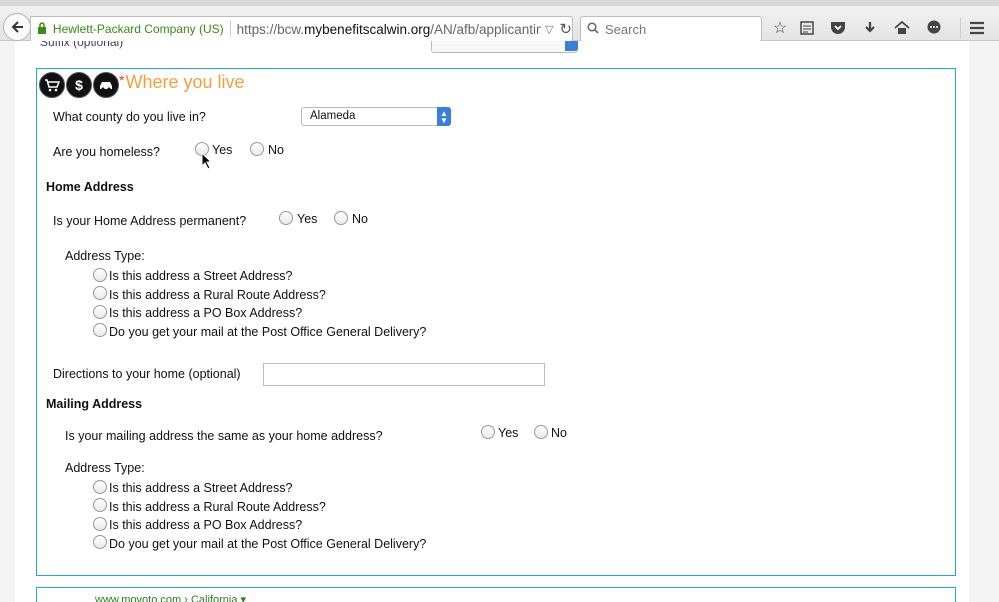 The height and width of the screenshot is (602, 999). Describe the element at coordinates (960, 28) in the screenshot. I see `toolbar-divider` at that location.